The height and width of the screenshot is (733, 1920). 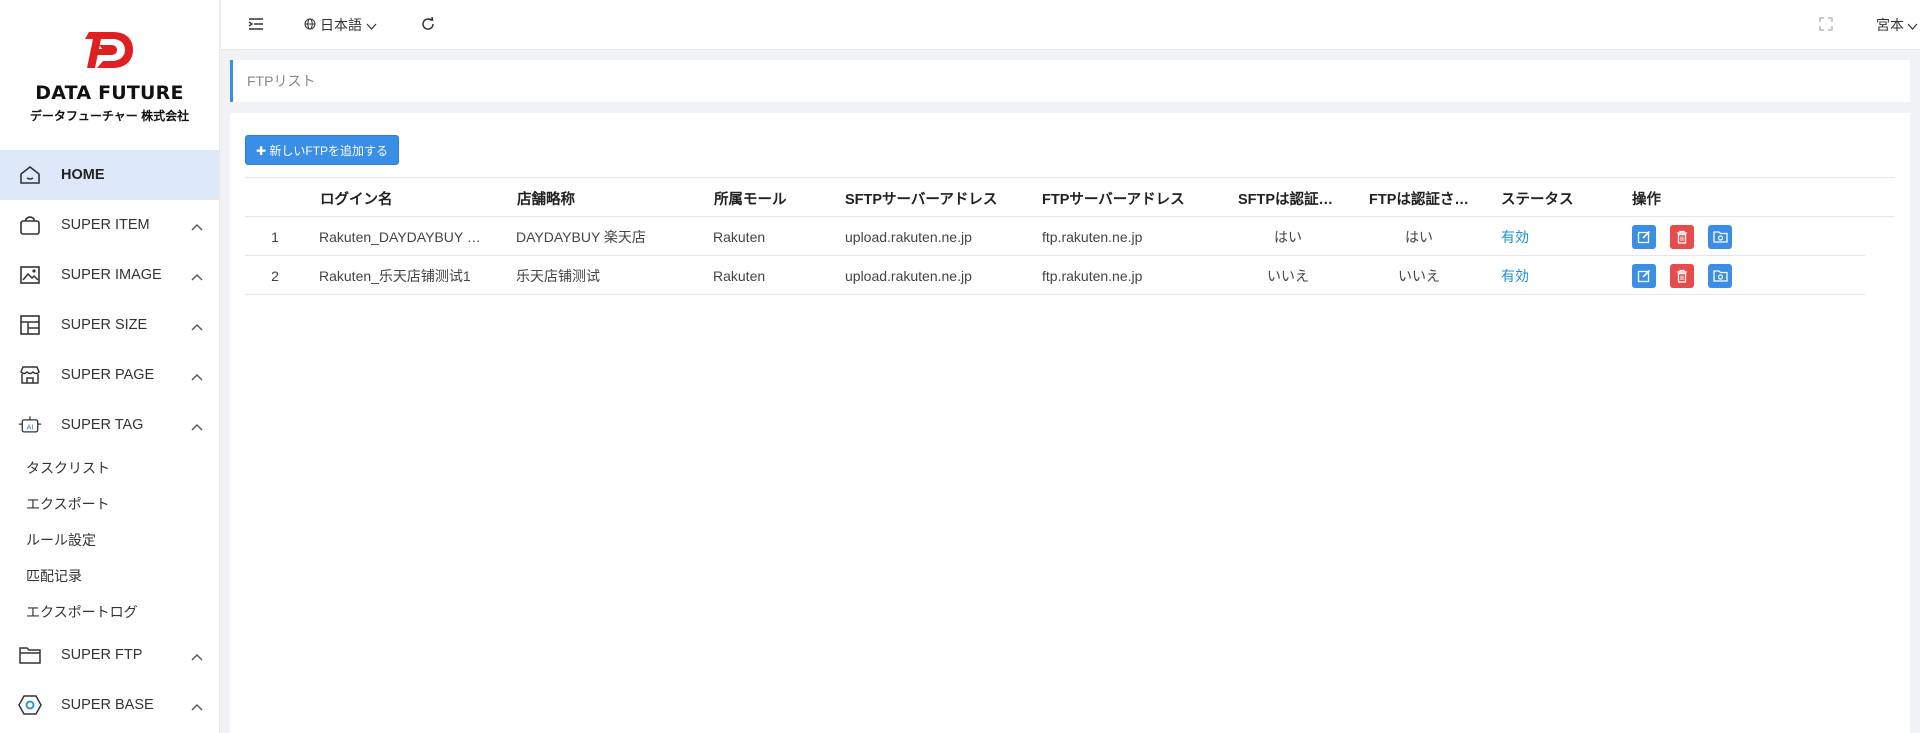 I want to click on cell-shop: 乐天店铺测试, so click(x=558, y=275).